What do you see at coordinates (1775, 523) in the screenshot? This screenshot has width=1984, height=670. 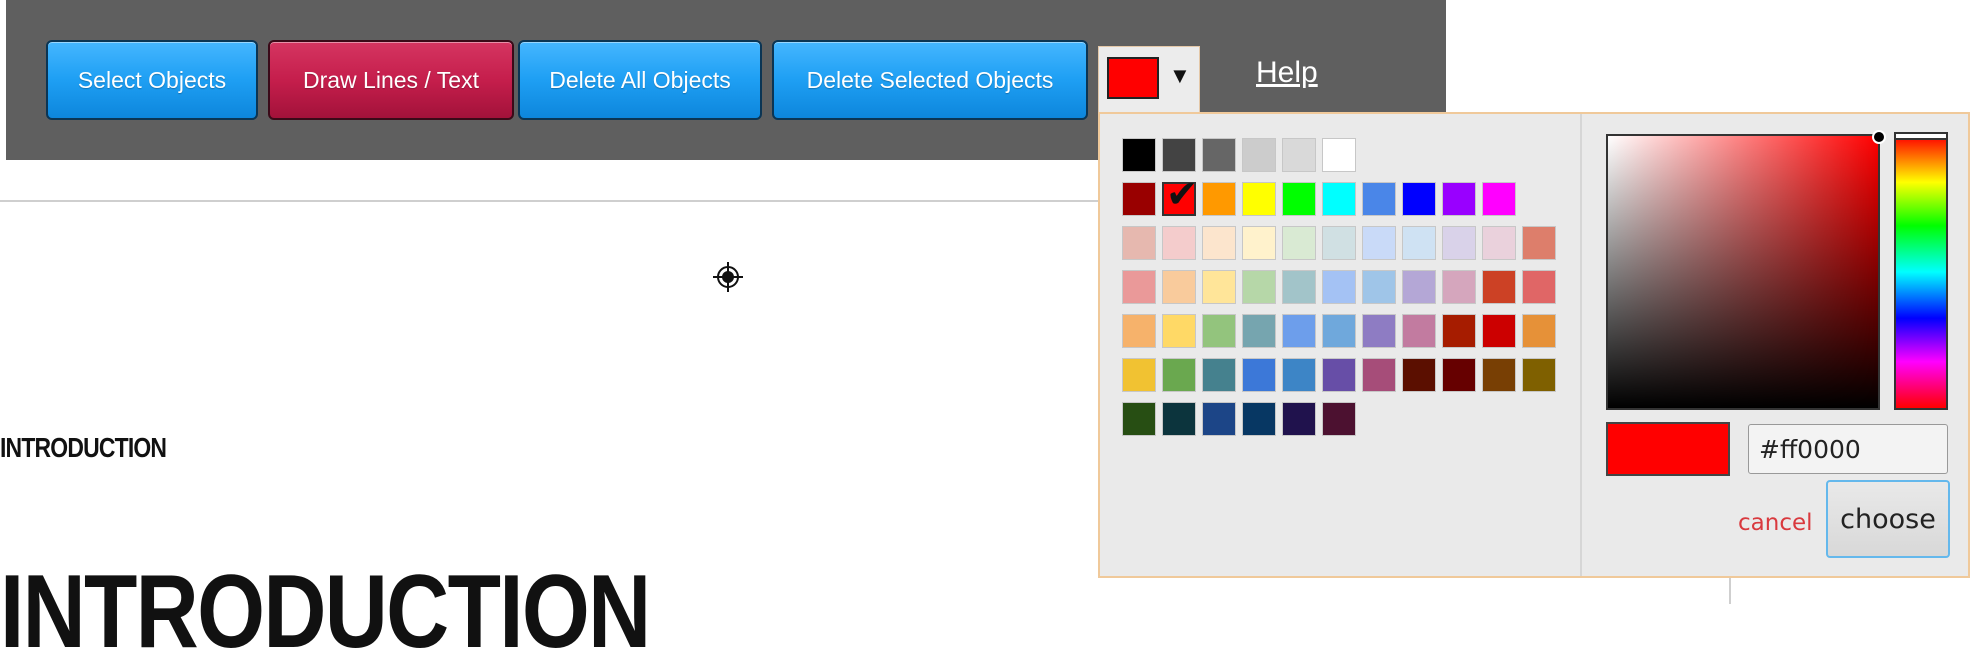 I see `cancel-button: cancel` at bounding box center [1775, 523].